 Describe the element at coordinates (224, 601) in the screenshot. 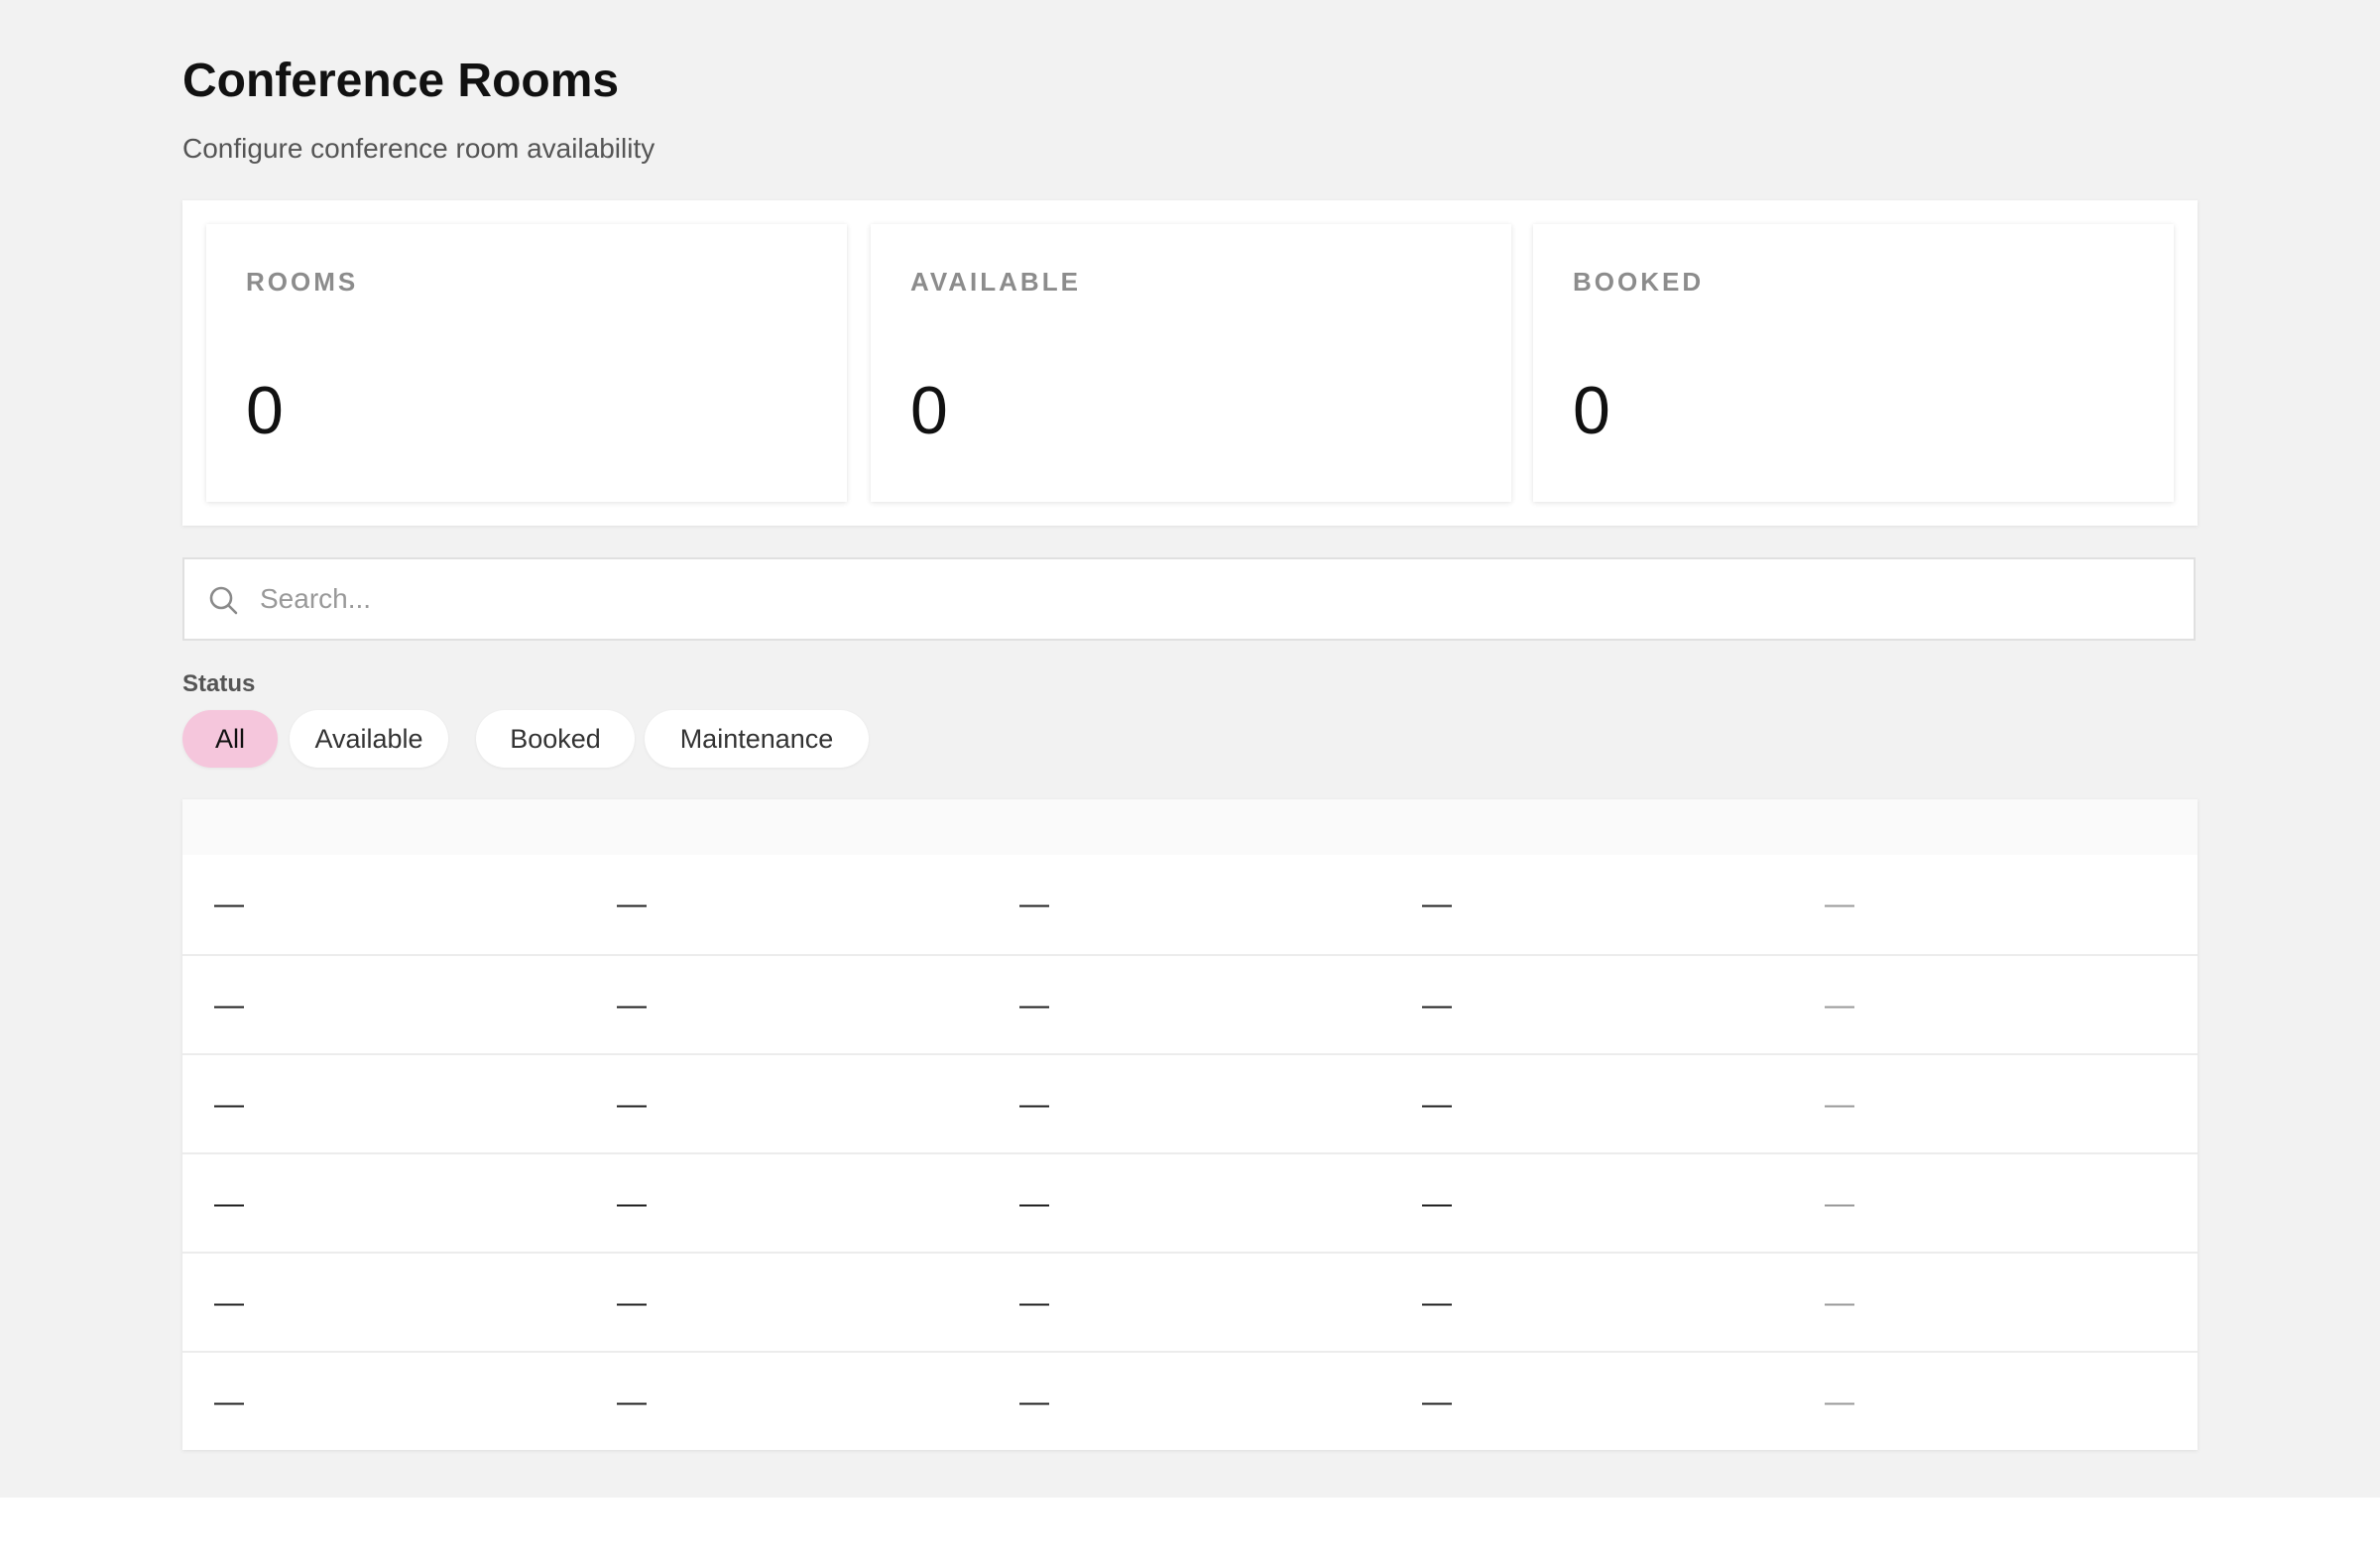

I see `search-icon` at that location.